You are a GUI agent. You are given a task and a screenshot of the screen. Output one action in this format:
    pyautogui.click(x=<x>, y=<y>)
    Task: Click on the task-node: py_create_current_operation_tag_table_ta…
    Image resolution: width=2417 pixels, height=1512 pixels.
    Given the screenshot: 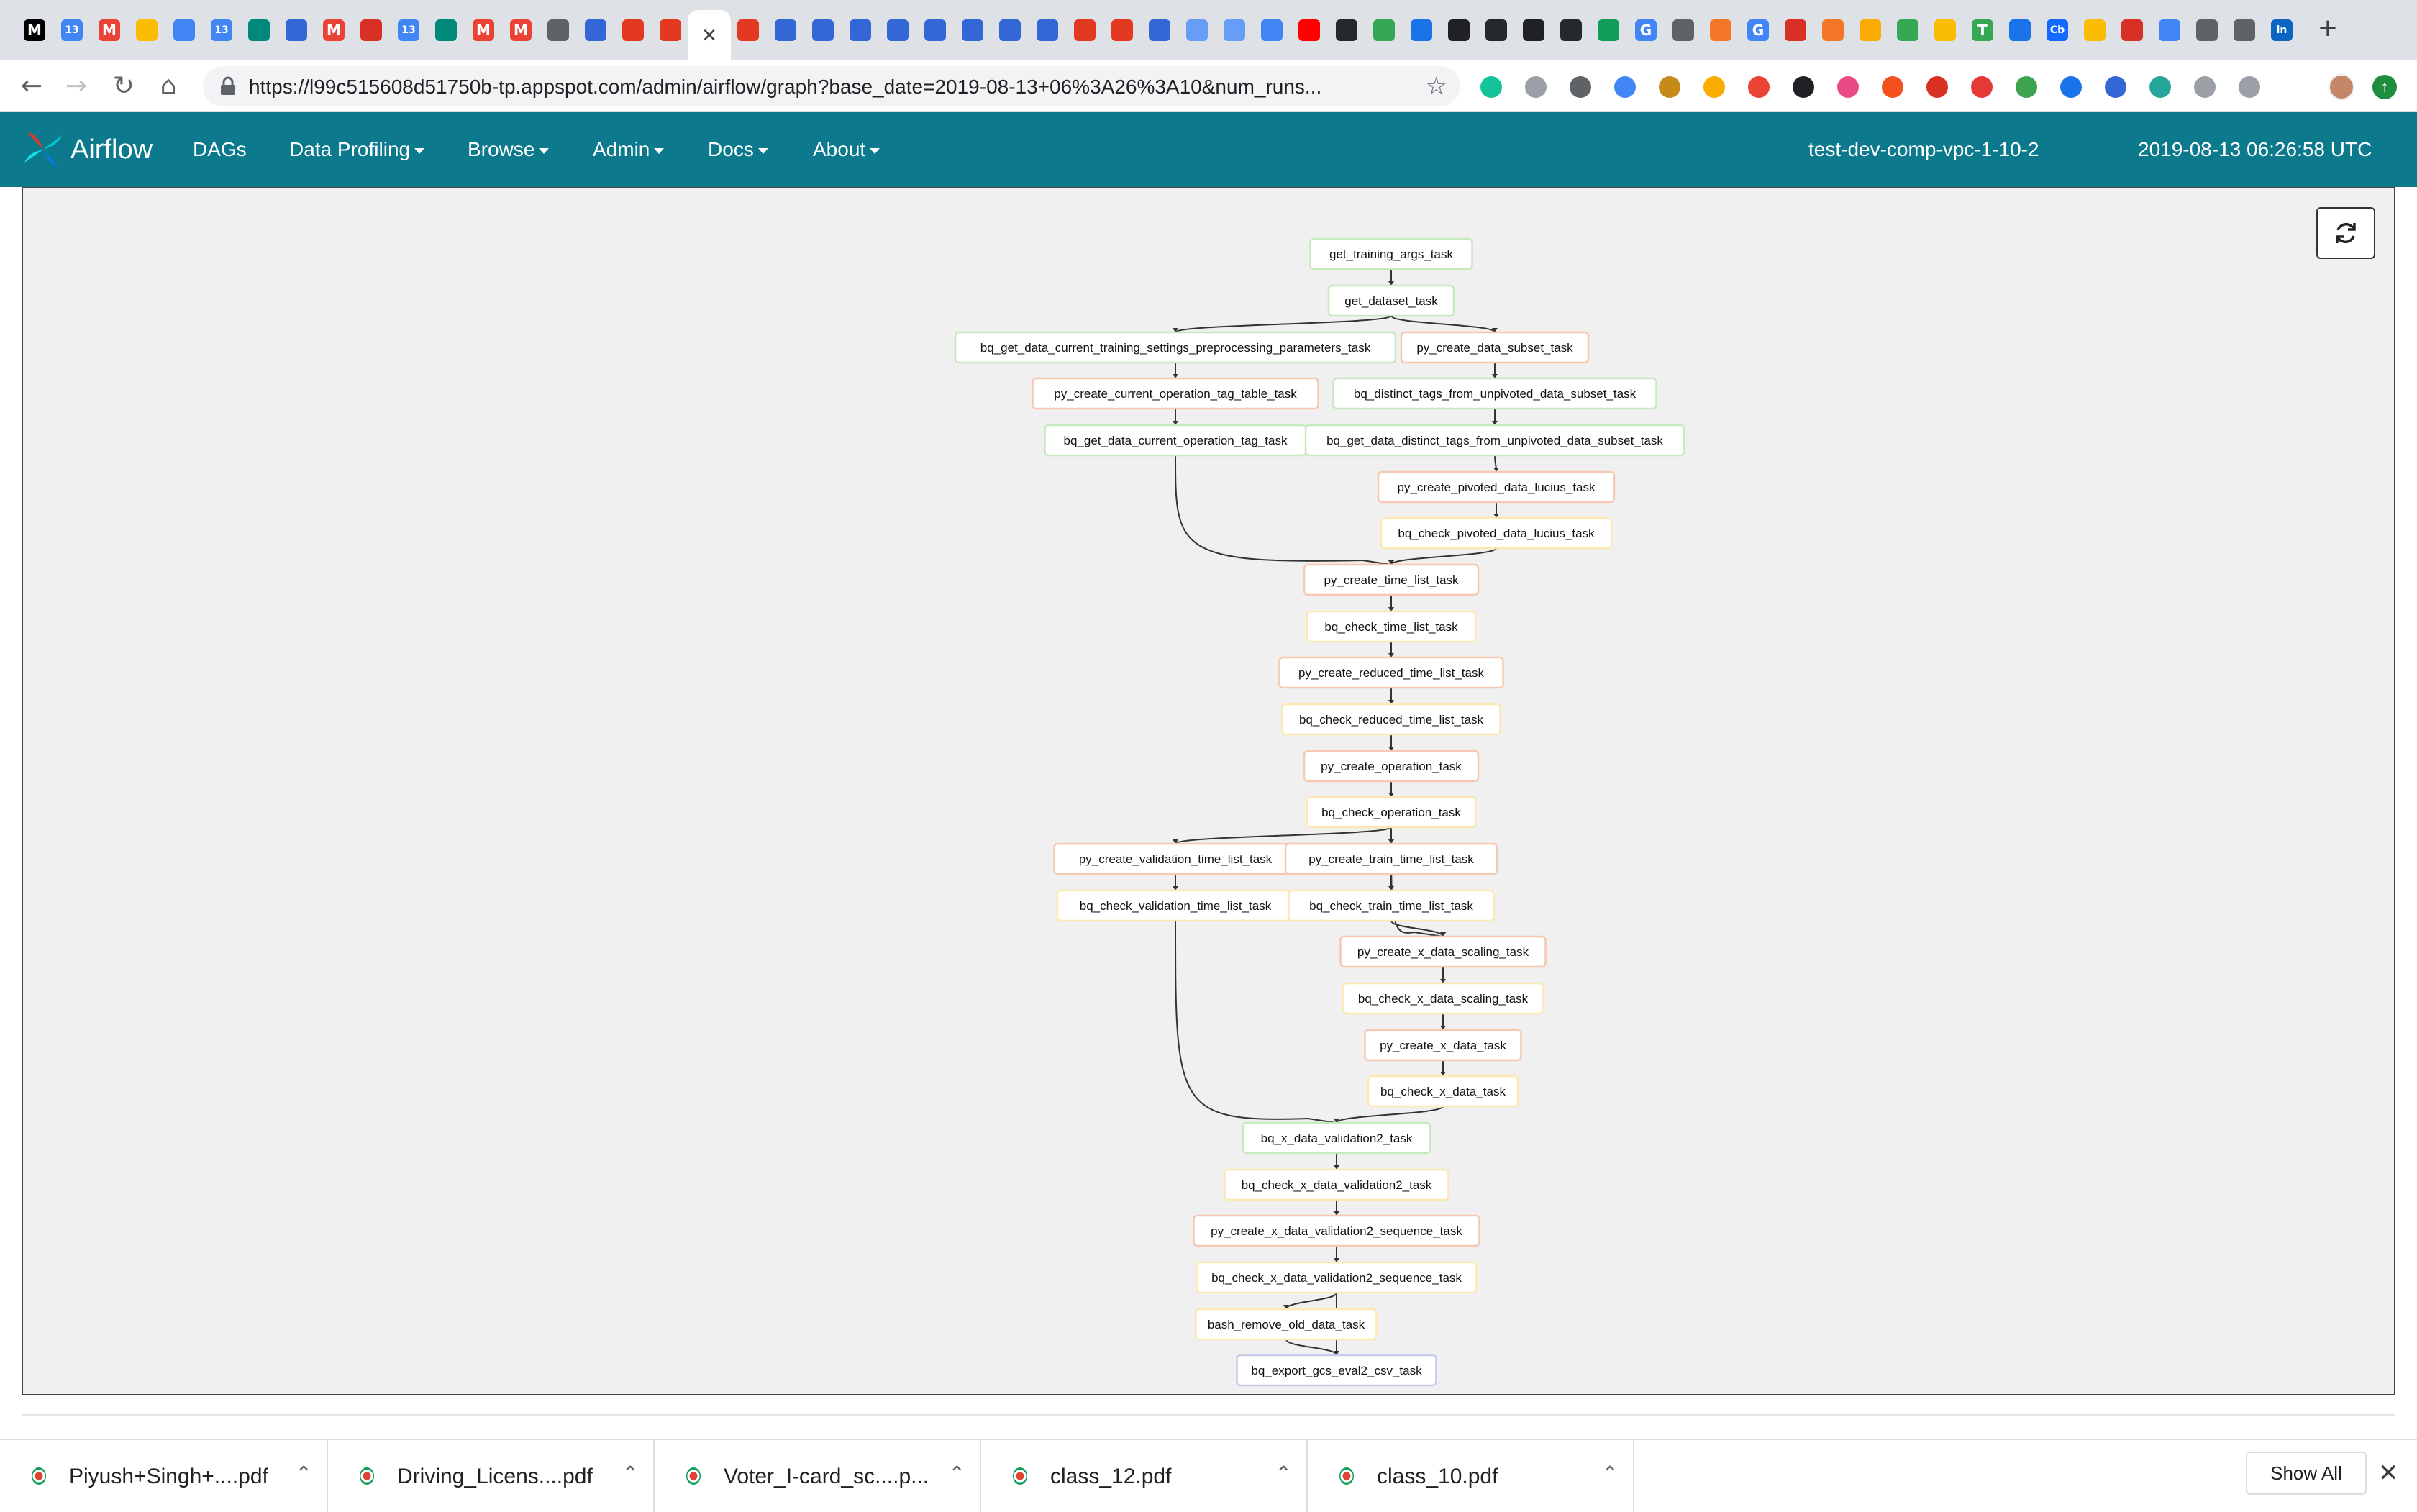 What is the action you would take?
    pyautogui.click(x=1175, y=393)
    